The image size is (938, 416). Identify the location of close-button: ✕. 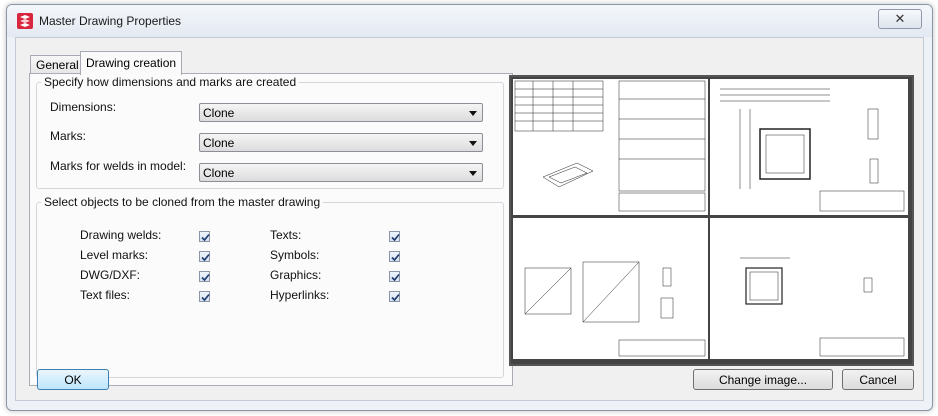
(900, 19).